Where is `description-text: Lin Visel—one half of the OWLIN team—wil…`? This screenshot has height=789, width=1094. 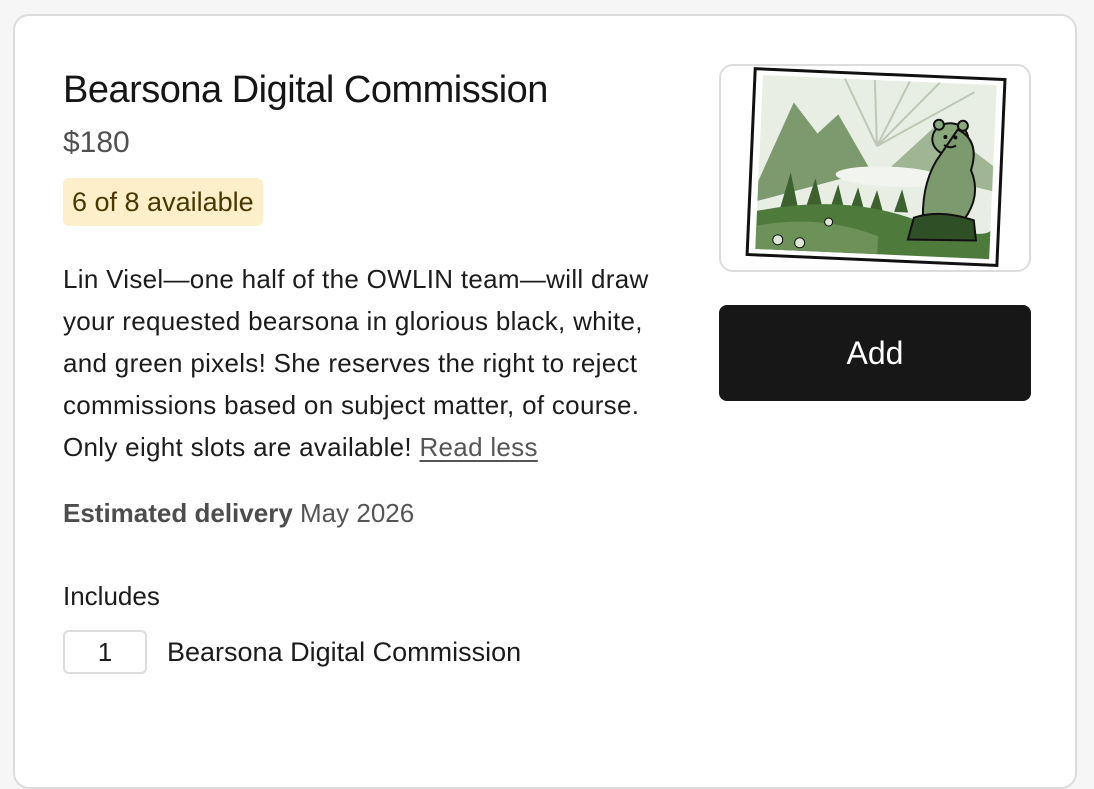 description-text: Lin Visel—one half of the OWLIN team—wil… is located at coordinates (356, 363).